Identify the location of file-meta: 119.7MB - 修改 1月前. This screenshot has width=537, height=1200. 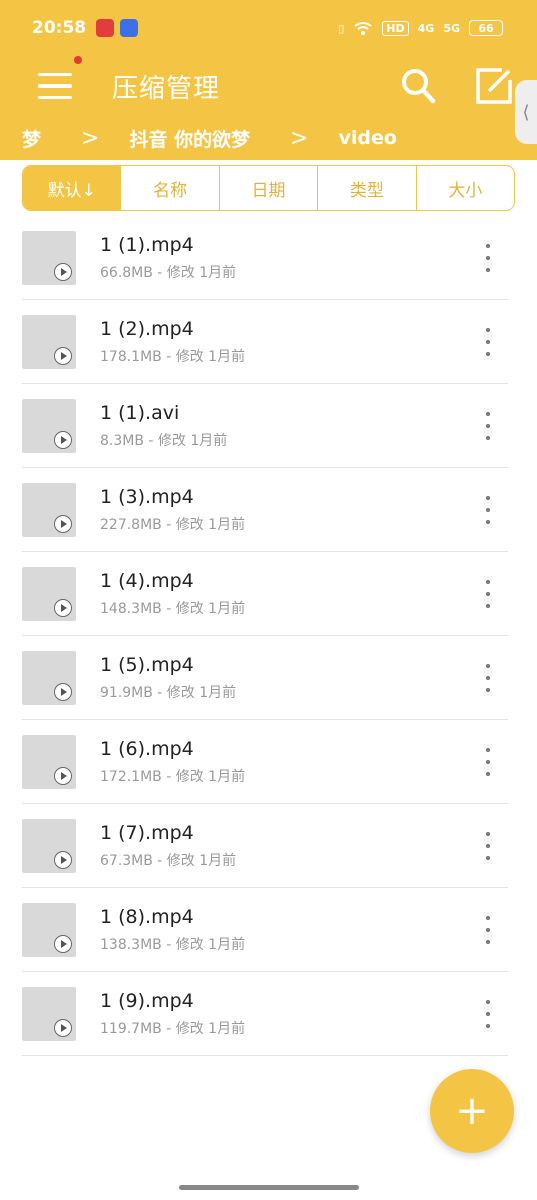
(173, 1028).